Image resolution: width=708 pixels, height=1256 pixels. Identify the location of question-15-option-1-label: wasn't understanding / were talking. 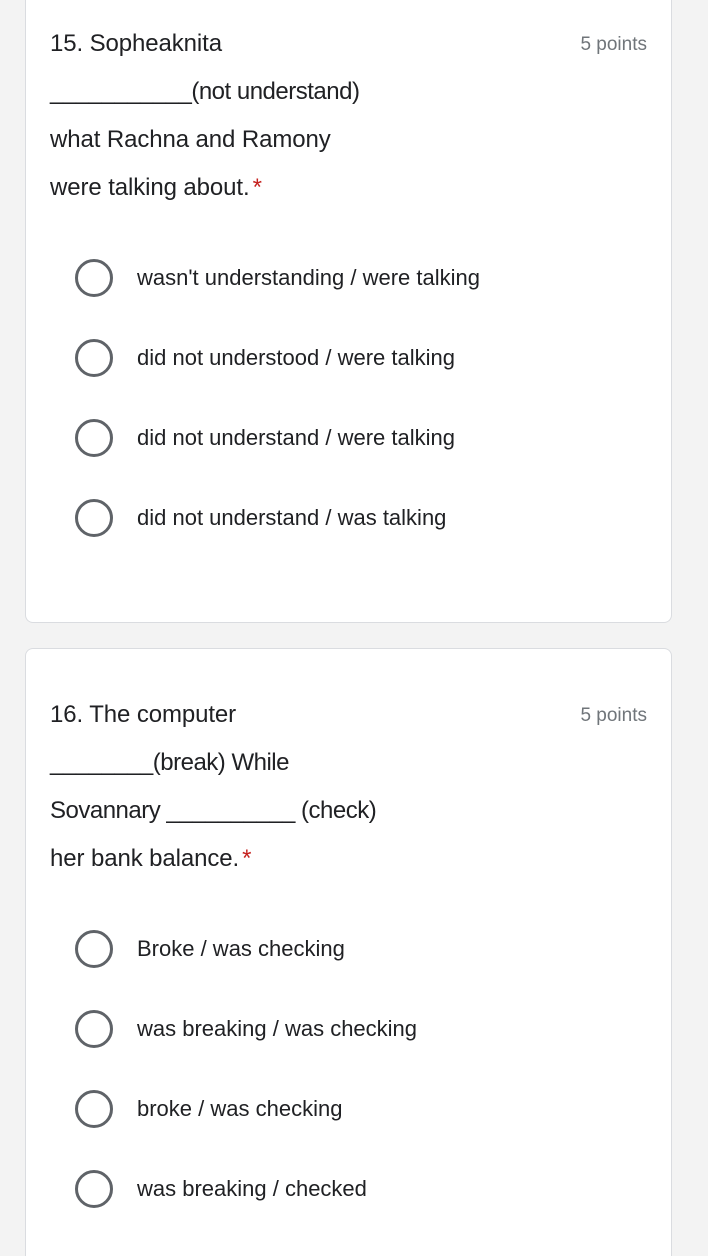
(308, 277).